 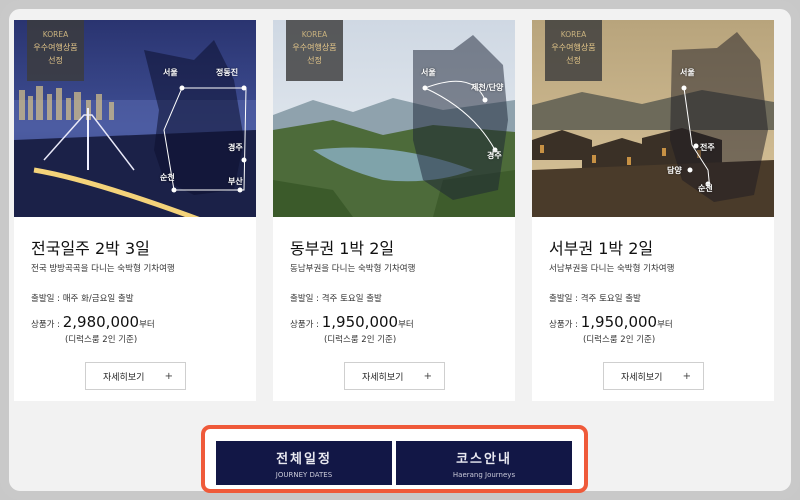 I want to click on map-label: 부산, so click(x=235, y=181).